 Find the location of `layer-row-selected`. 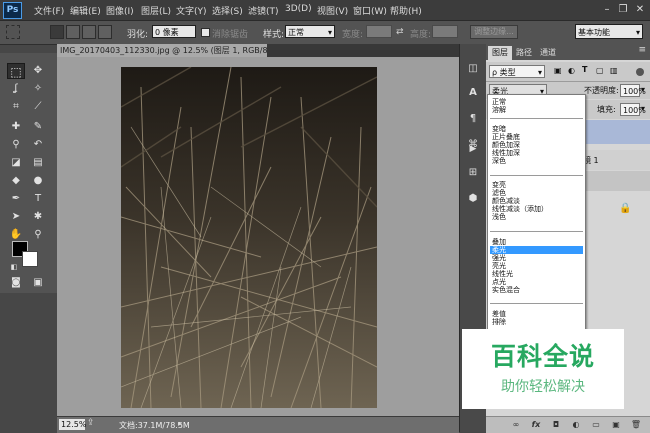

layer-row-selected is located at coordinates (616, 132).